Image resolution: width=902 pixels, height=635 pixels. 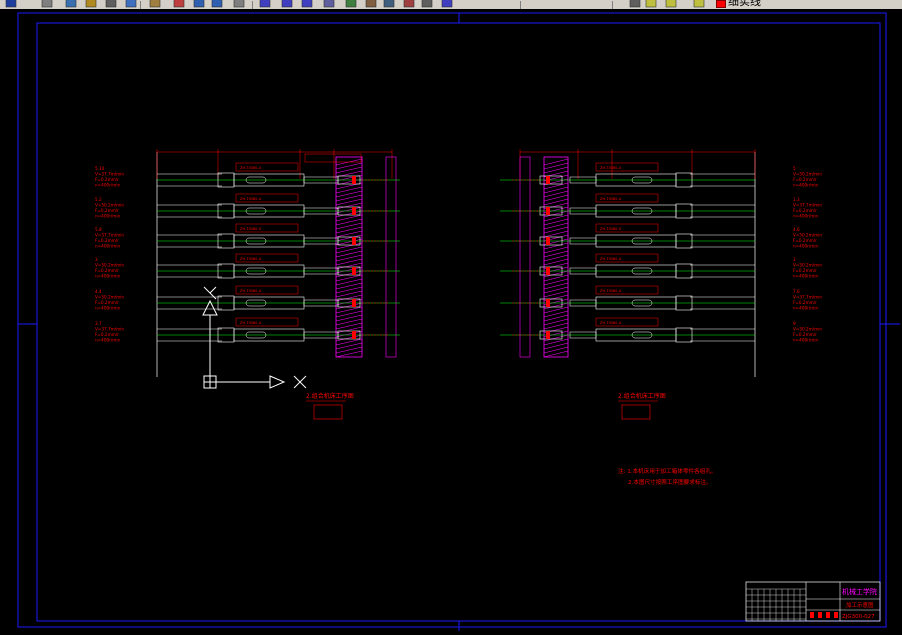 I want to click on left-header-box, so click(x=333, y=158).